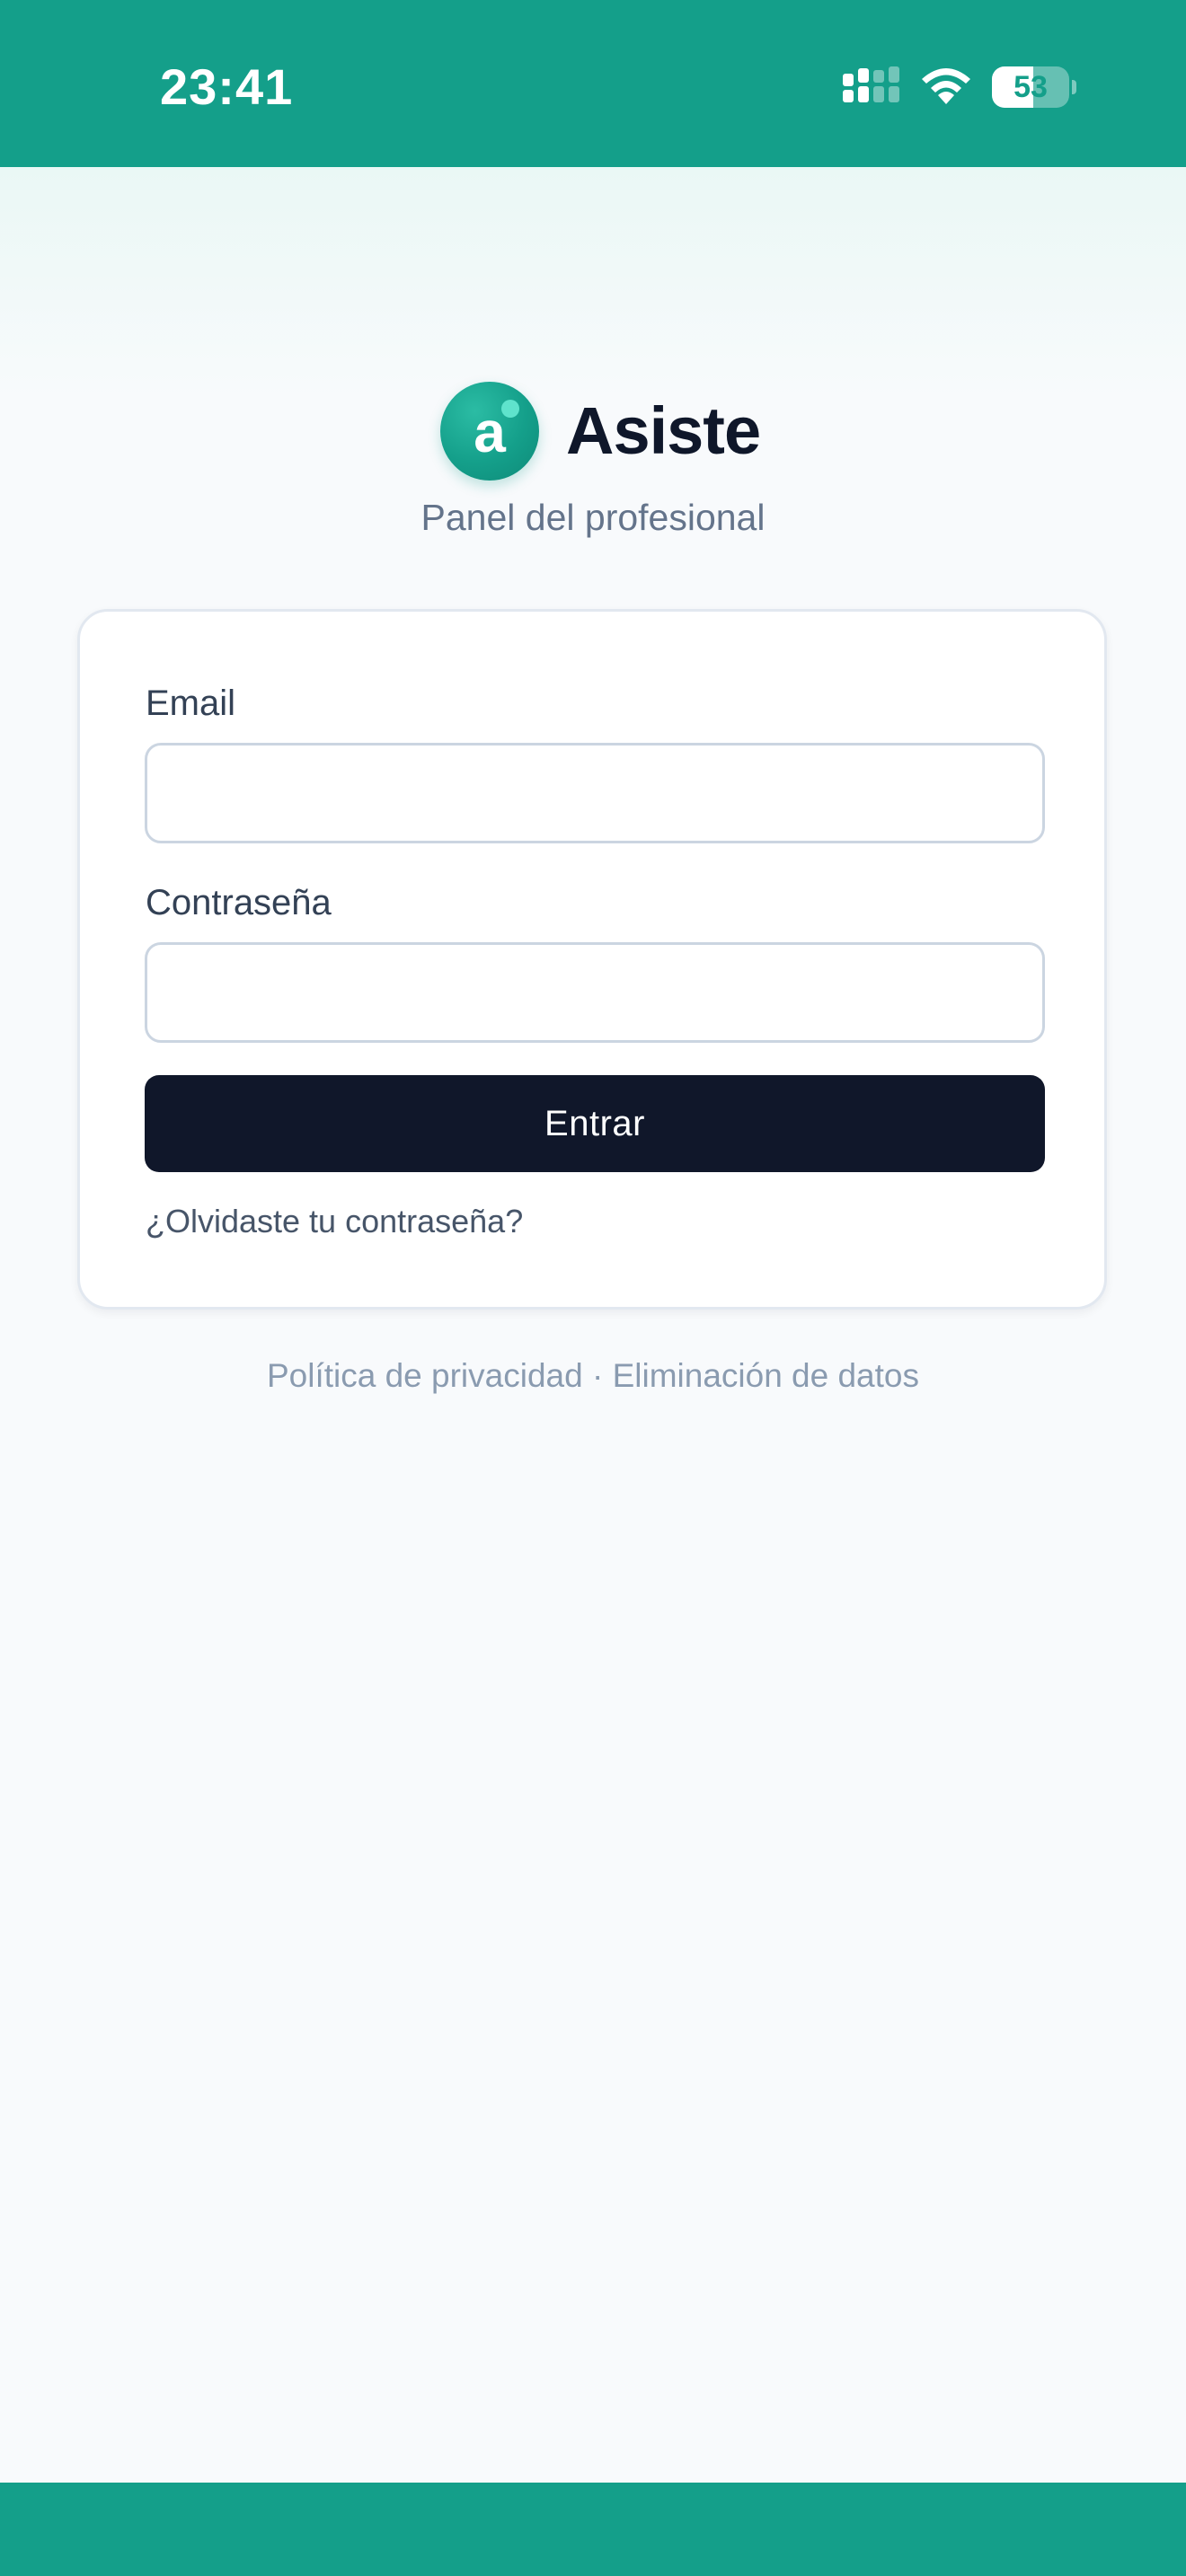  I want to click on brand-header: a Asiste, so click(593, 431).